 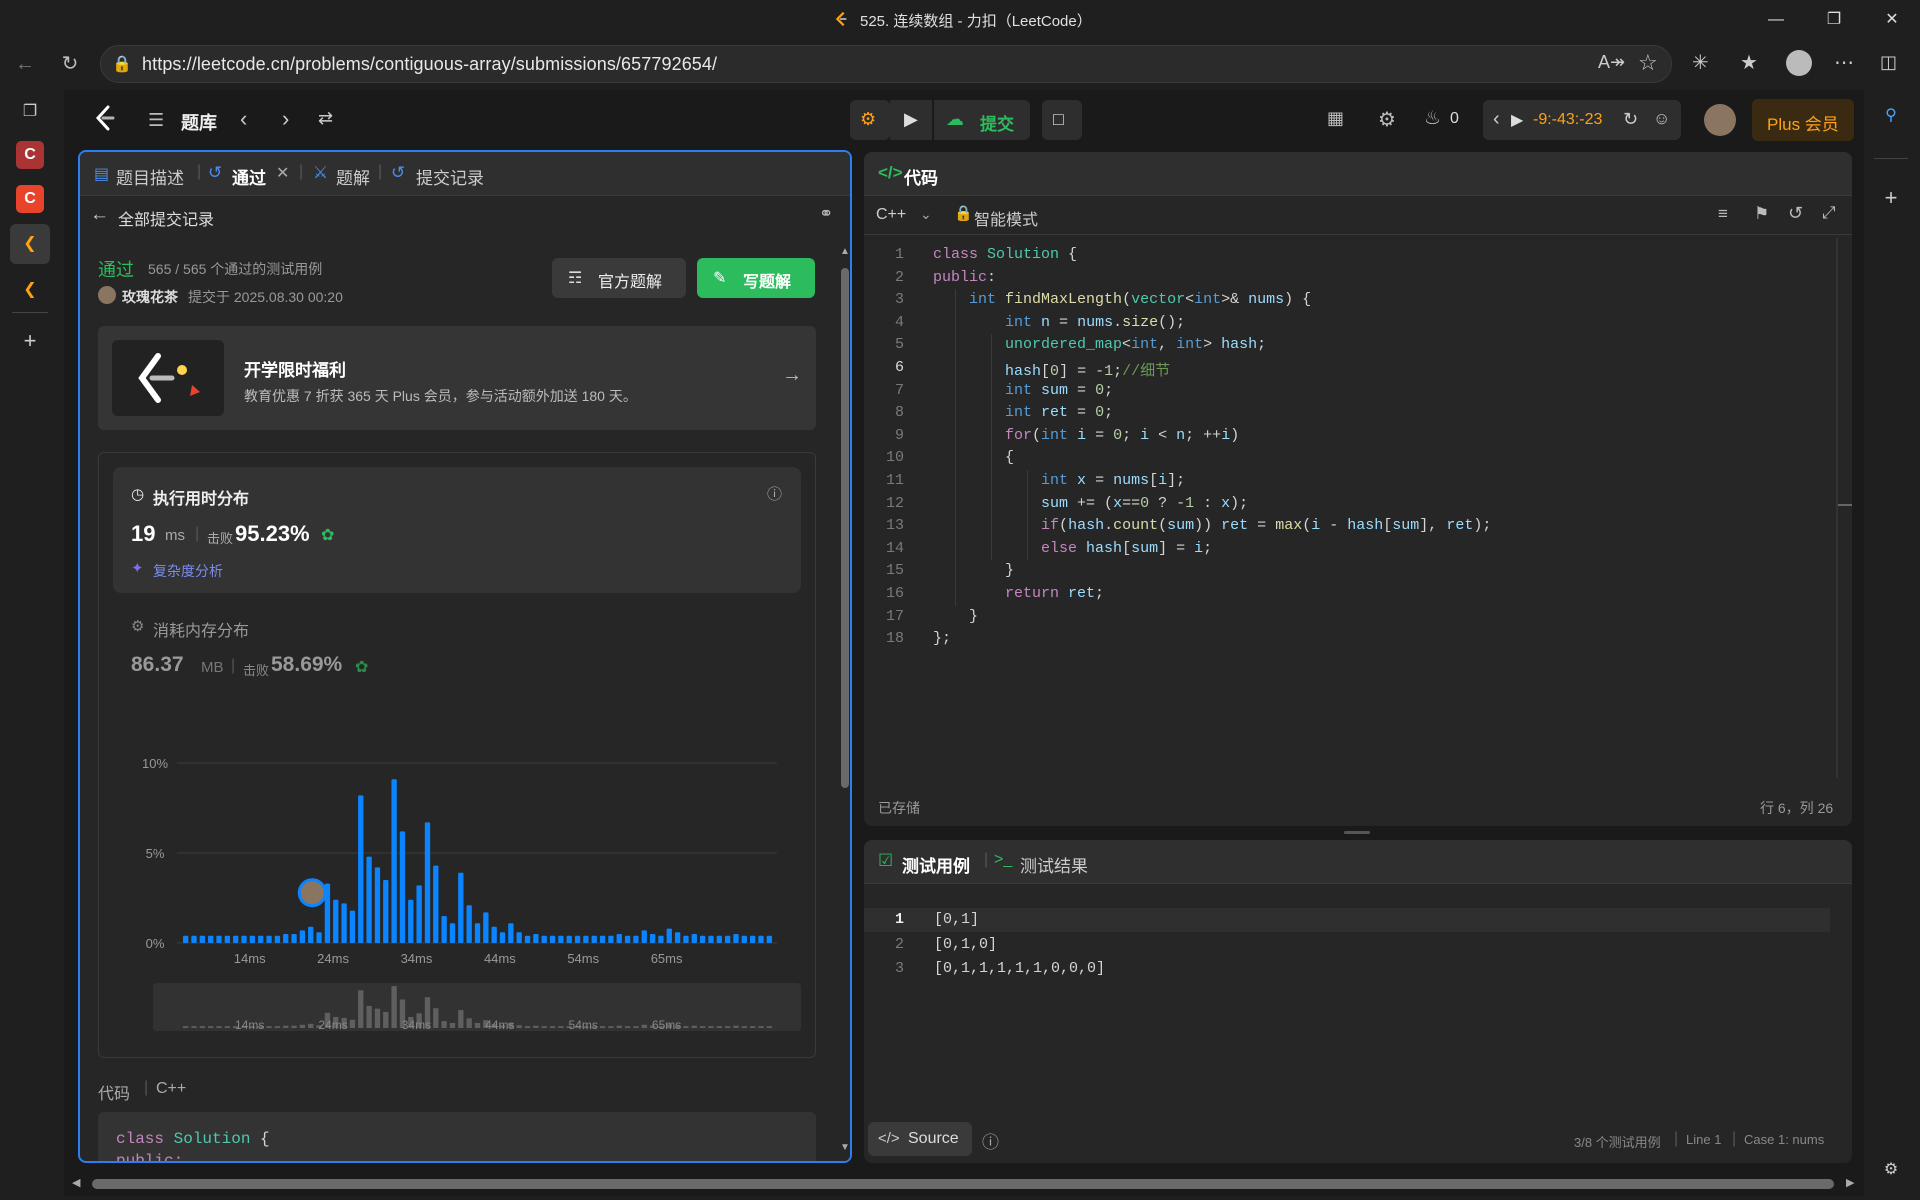 I want to click on streak-fire-icon: ♨, so click(x=1432, y=118).